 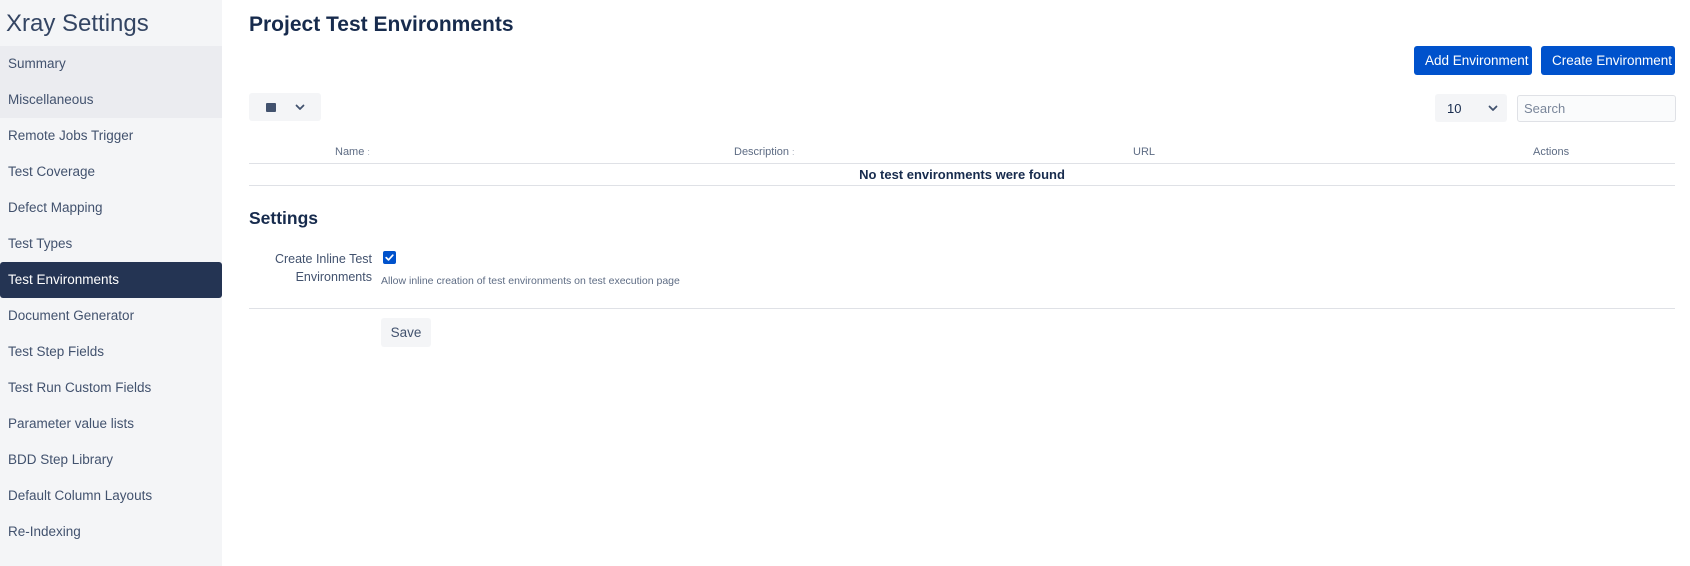 What do you see at coordinates (111, 172) in the screenshot?
I see `sidebar-item-test-coverage: Test Coverage` at bounding box center [111, 172].